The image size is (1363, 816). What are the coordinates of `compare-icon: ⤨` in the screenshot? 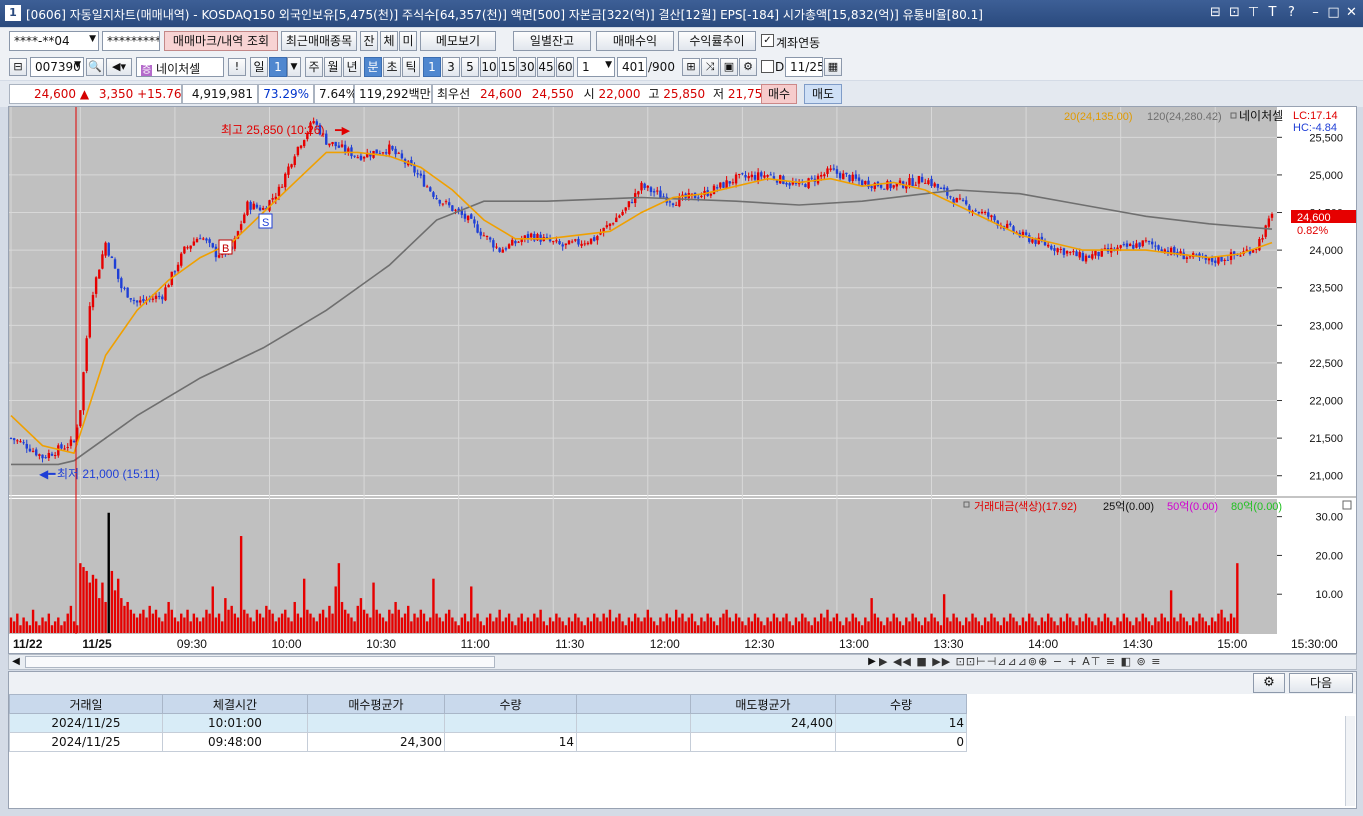 It's located at (710, 67).